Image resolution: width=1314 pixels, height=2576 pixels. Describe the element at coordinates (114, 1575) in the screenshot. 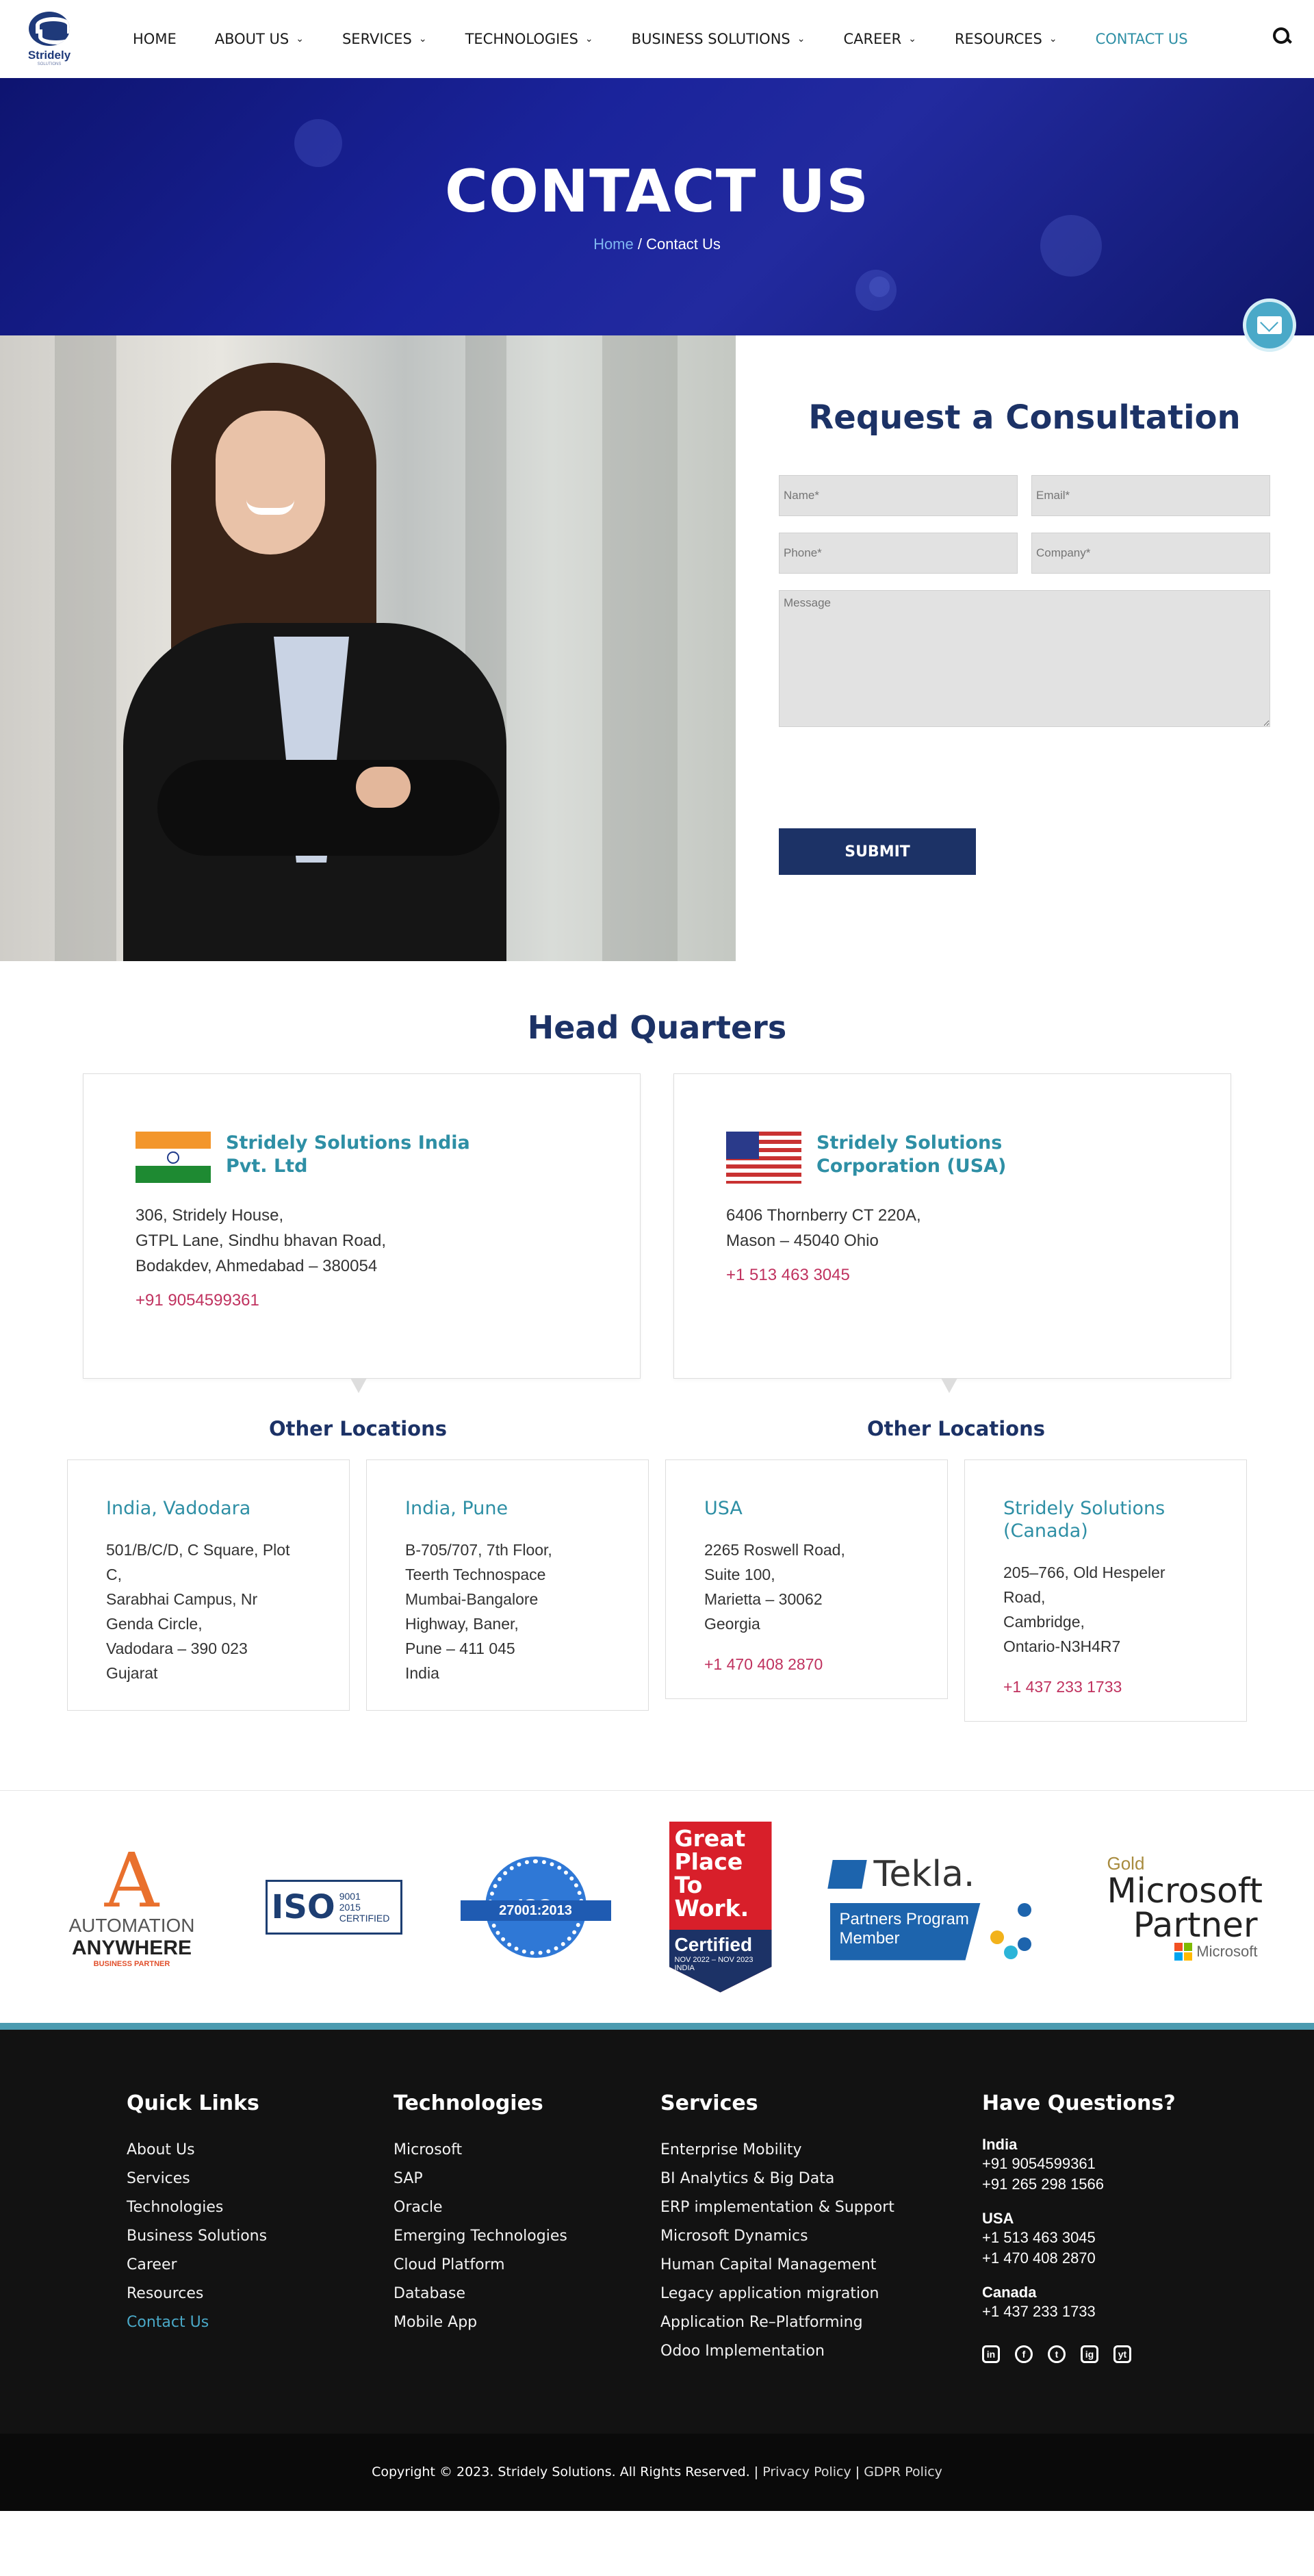

I see `location-address: C,` at that location.